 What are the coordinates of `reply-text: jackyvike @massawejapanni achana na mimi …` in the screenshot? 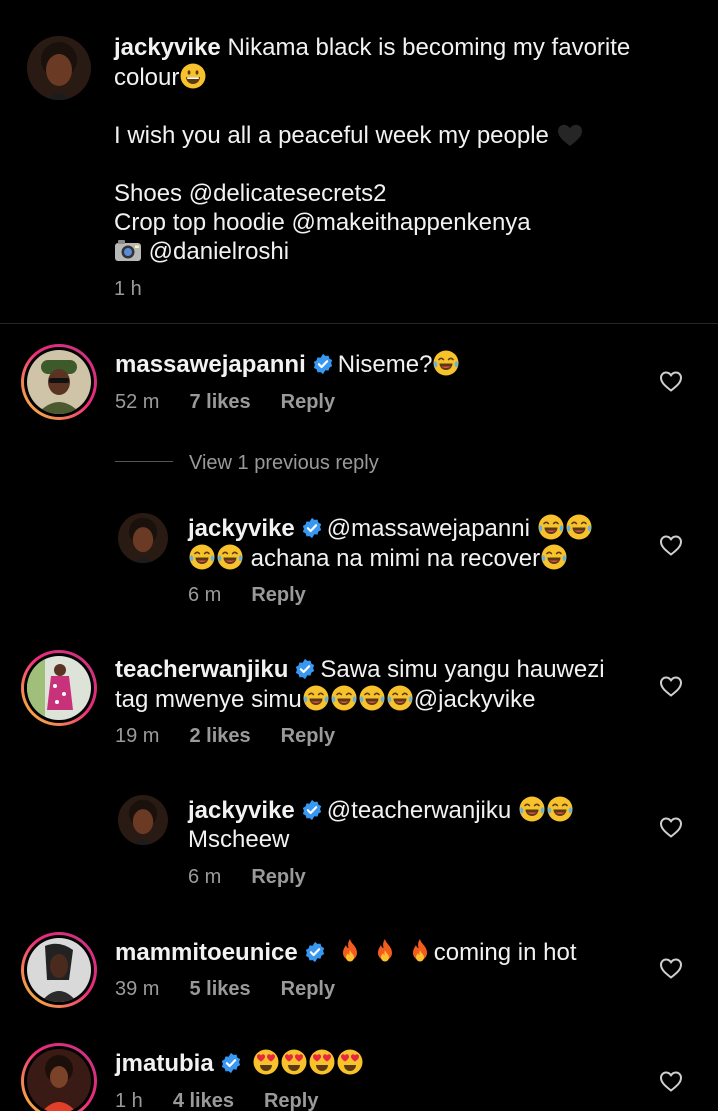 It's located at (418, 543).